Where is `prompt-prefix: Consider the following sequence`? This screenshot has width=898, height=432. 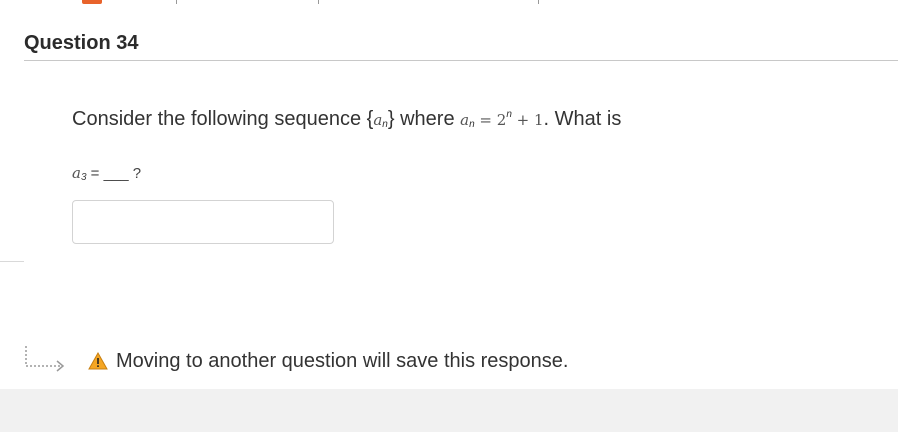
prompt-prefix: Consider the following sequence is located at coordinates (217, 119).